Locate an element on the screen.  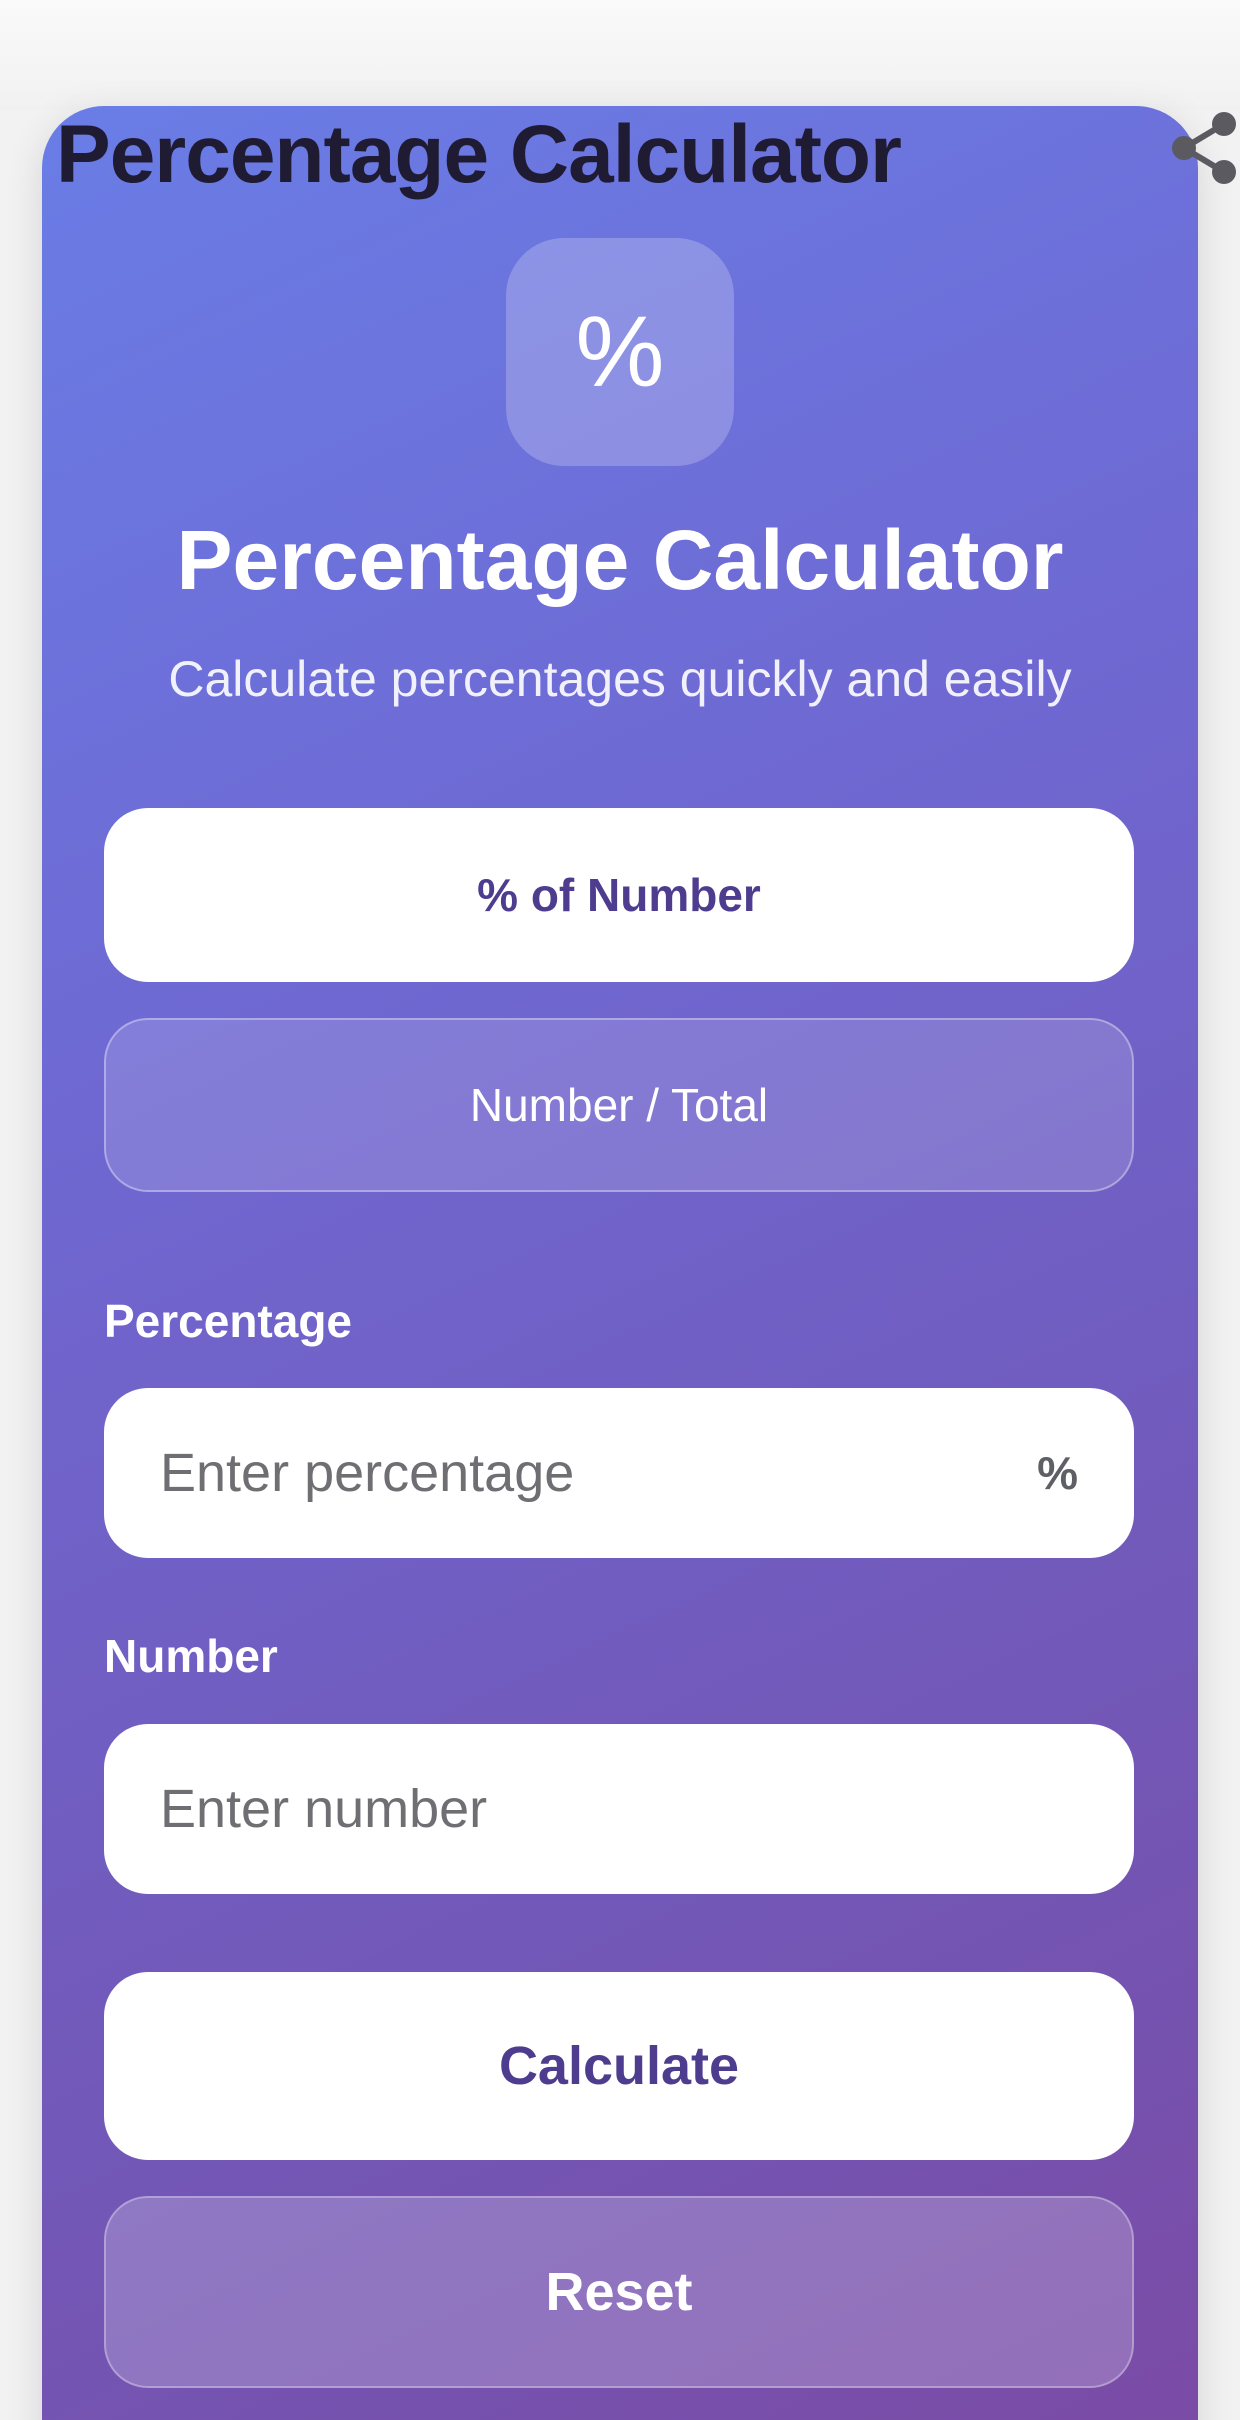
mode-label: % of Number is located at coordinates (619, 895).